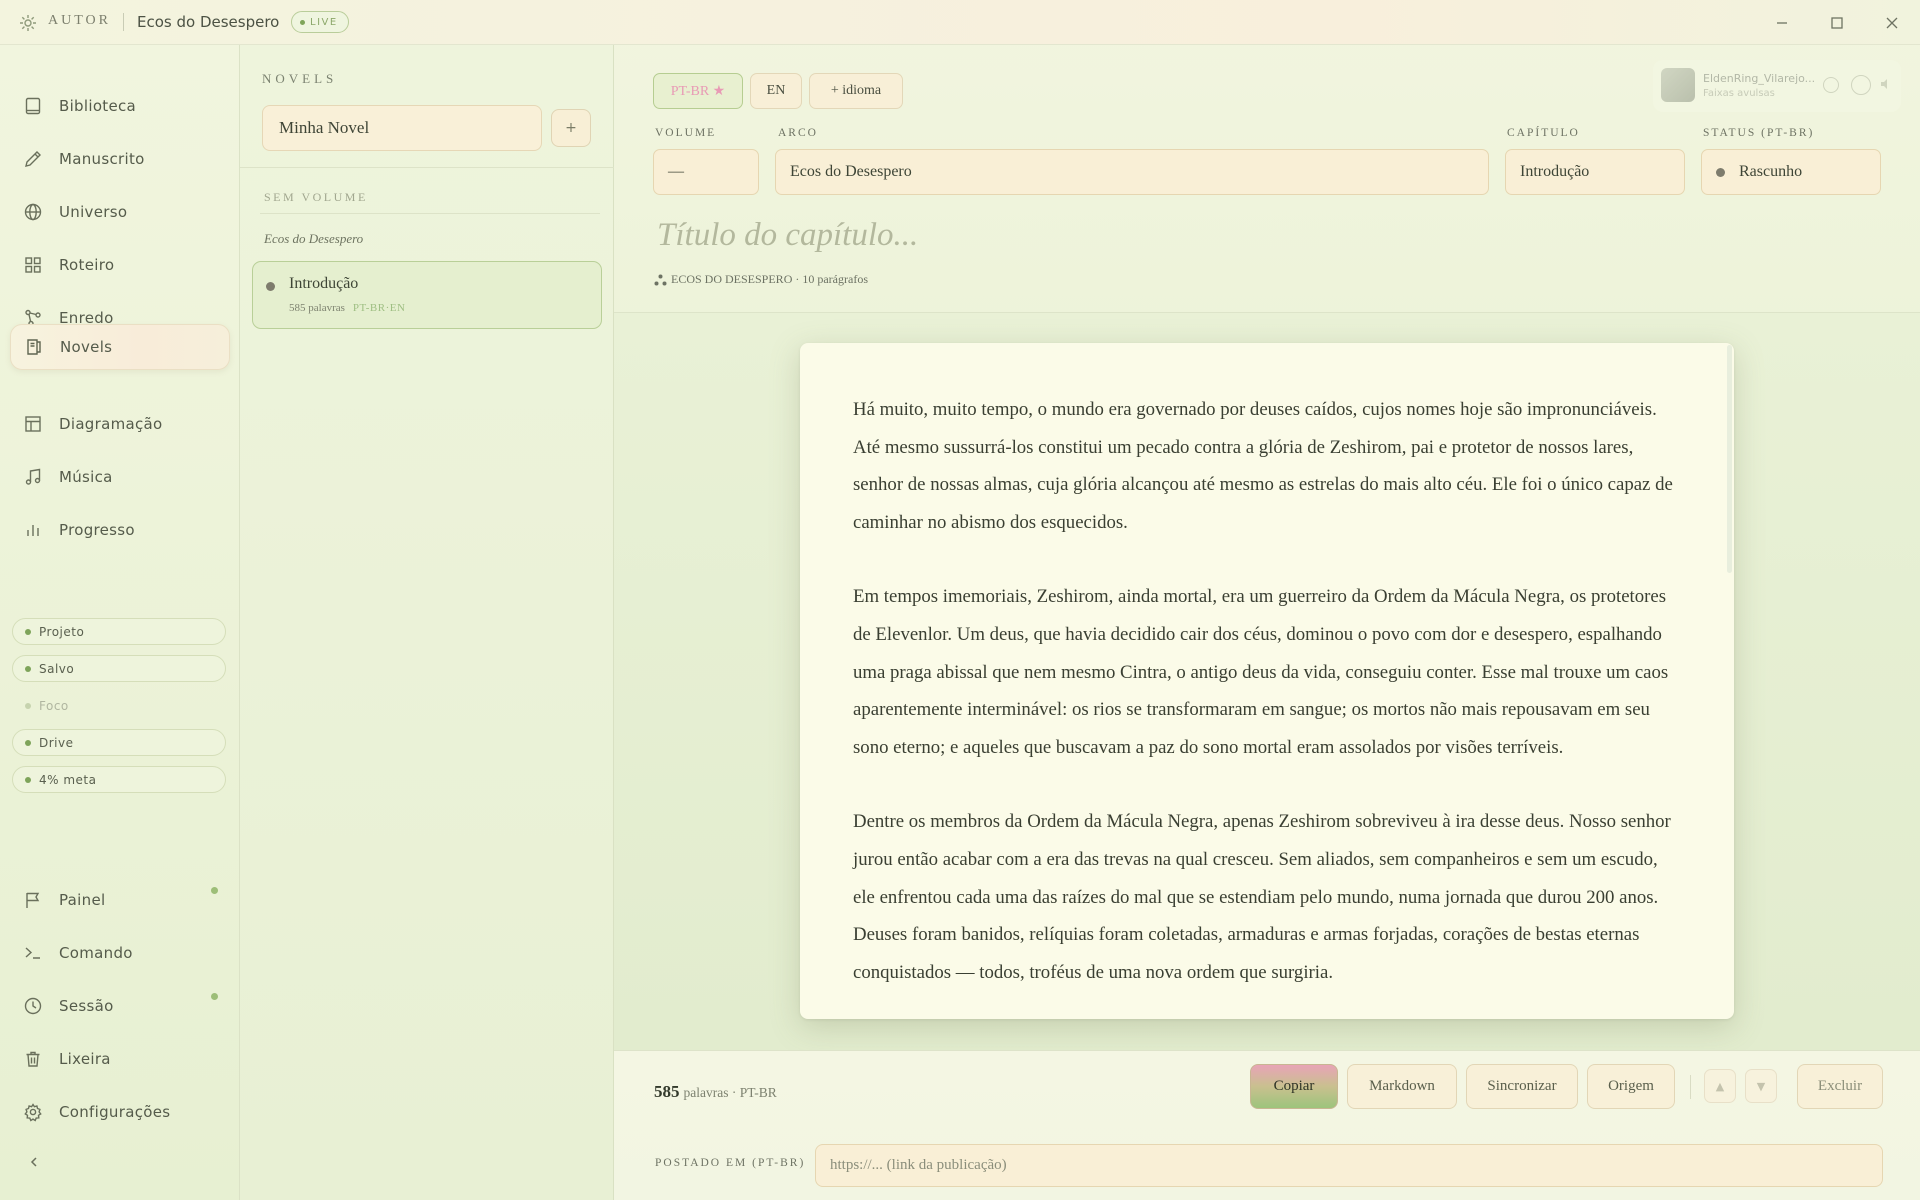 Image resolution: width=1920 pixels, height=1200 pixels. Describe the element at coordinates (120, 1112) in the screenshot. I see `sidebar-item-configuracoes: Configurações` at that location.